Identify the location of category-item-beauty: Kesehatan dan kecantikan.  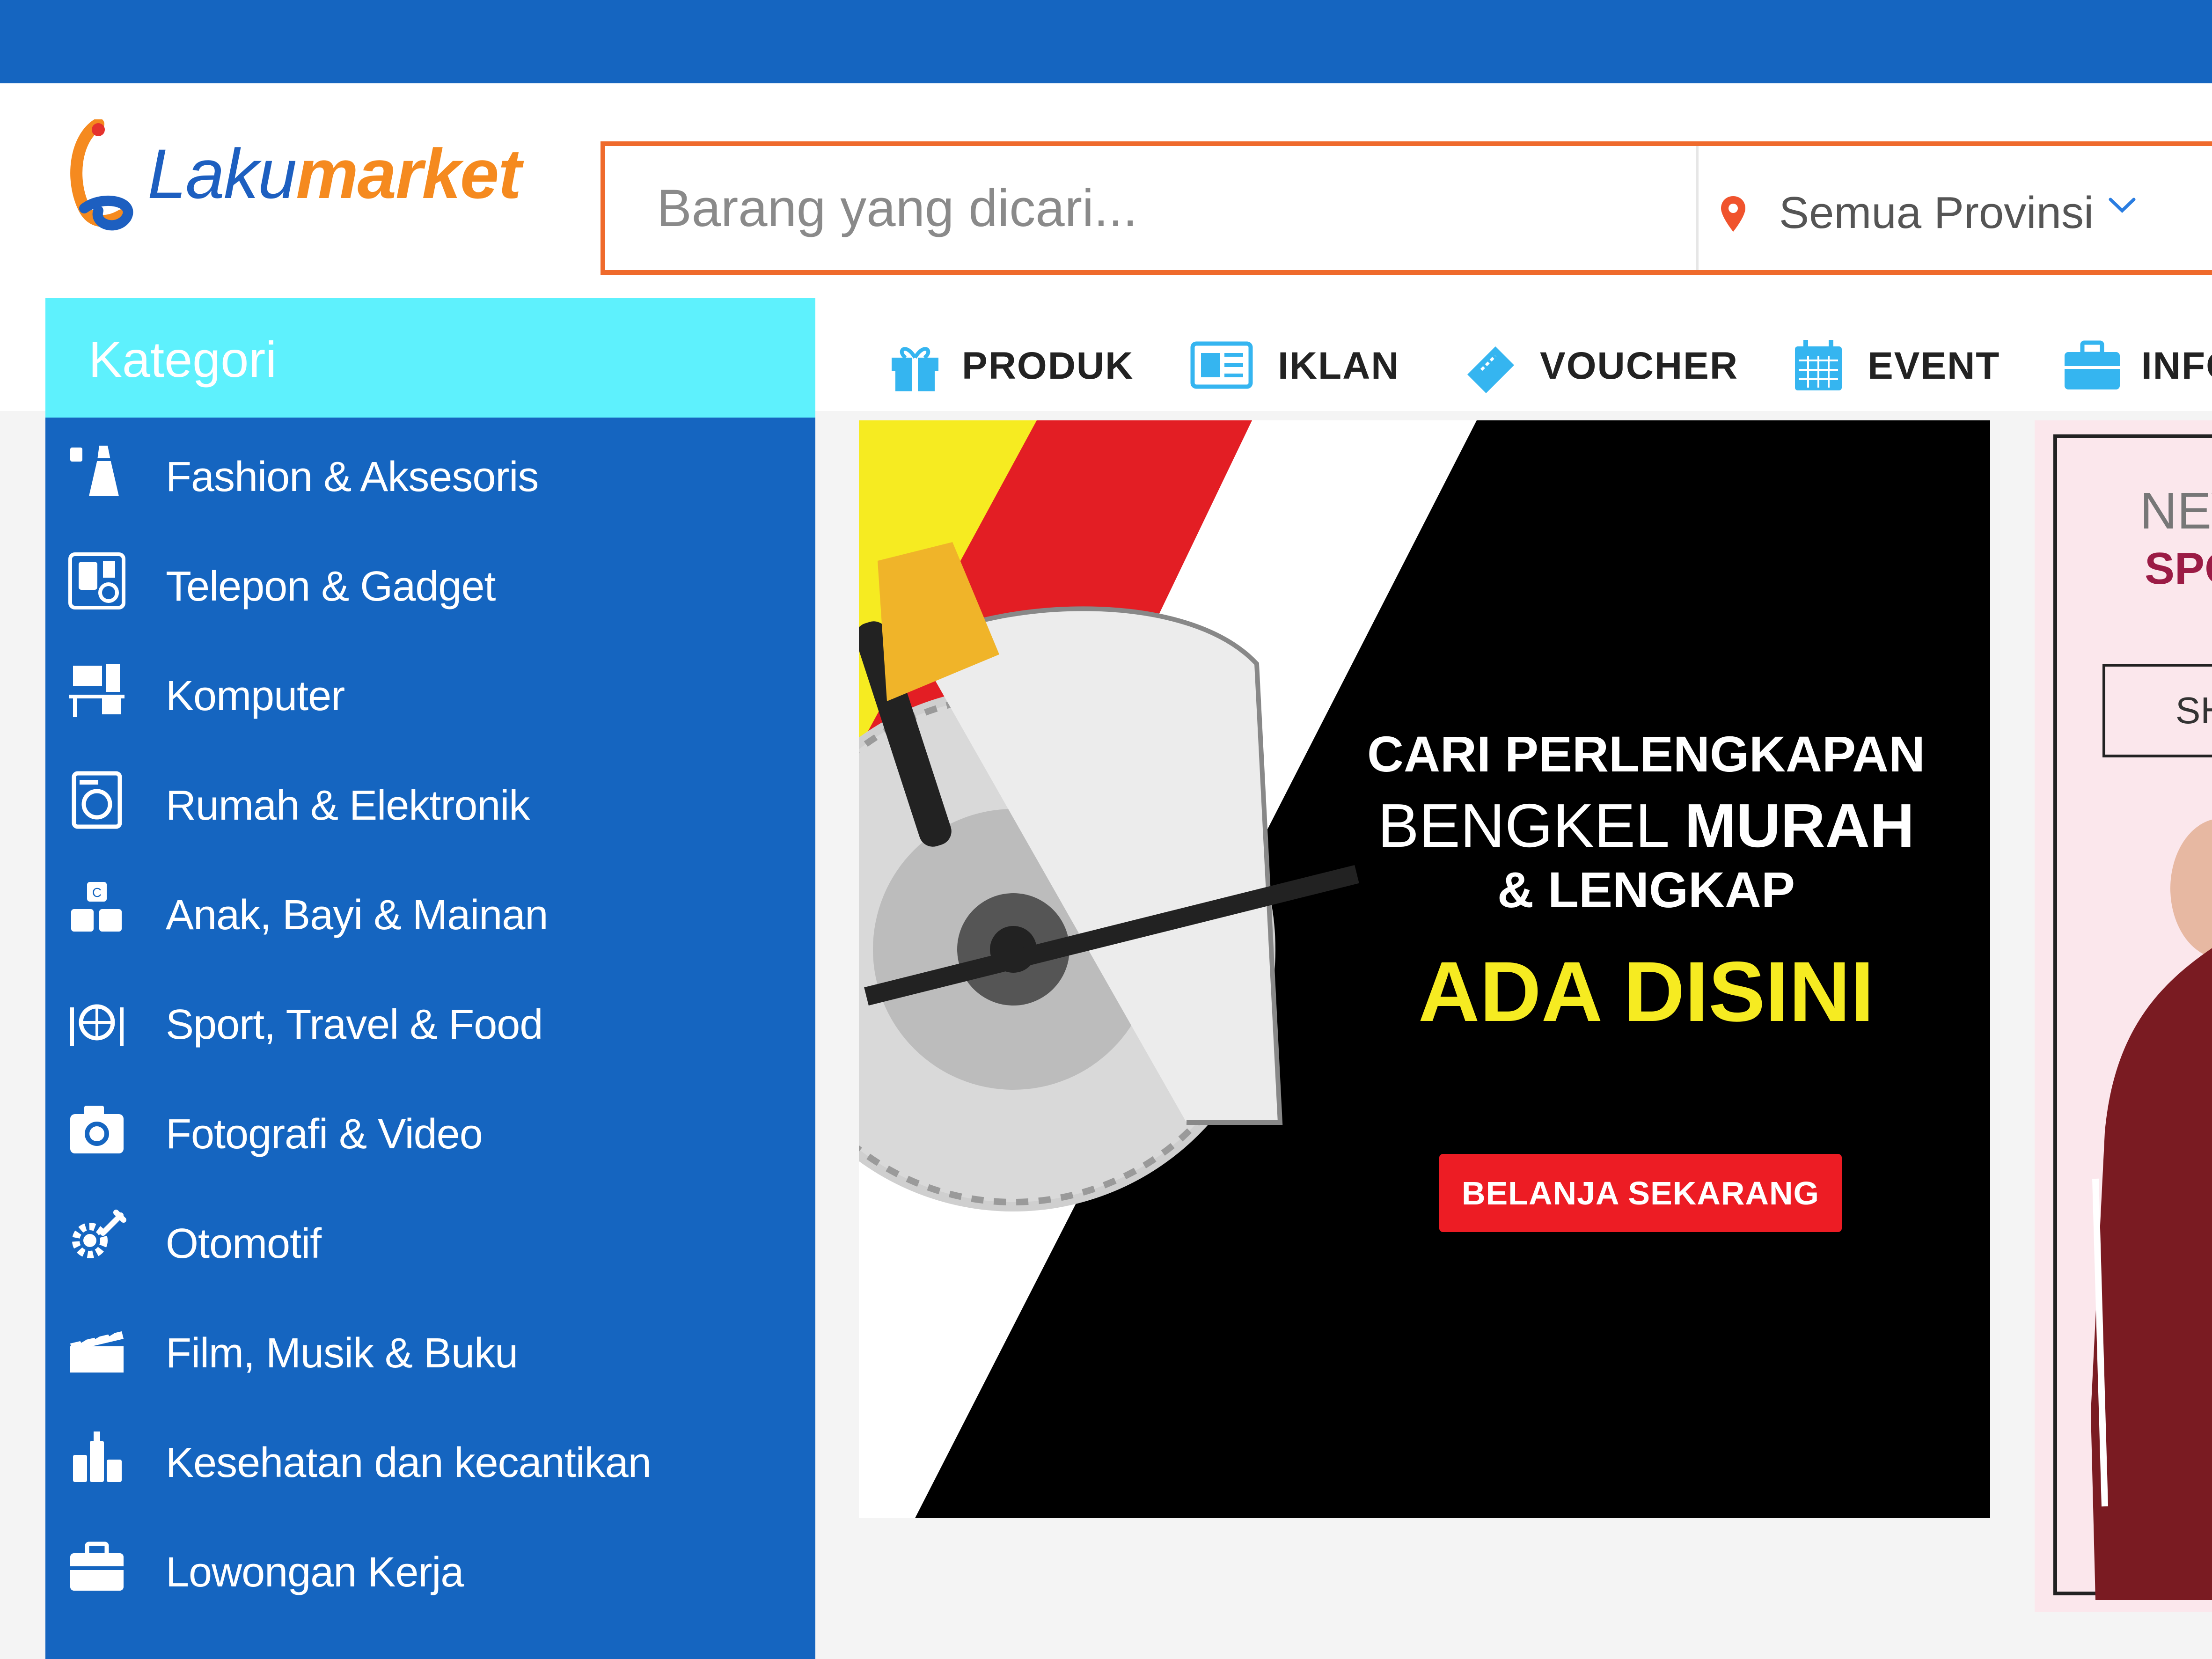
(430, 1458).